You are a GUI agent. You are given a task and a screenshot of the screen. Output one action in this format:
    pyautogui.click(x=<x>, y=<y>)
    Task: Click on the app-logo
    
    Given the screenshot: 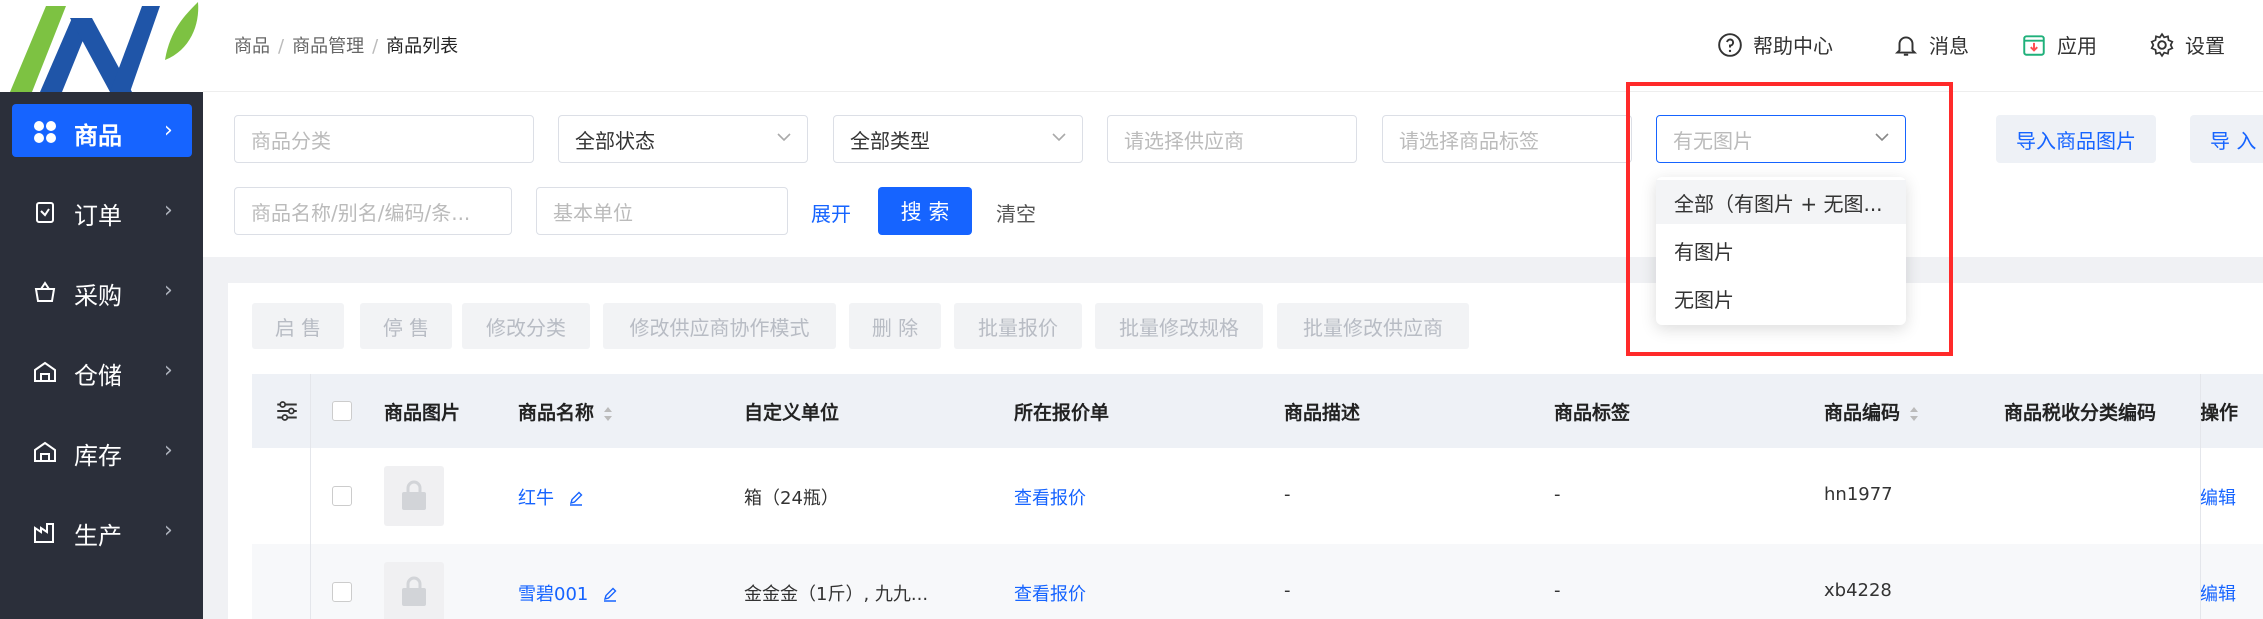 What is the action you would take?
    pyautogui.click(x=101, y=46)
    